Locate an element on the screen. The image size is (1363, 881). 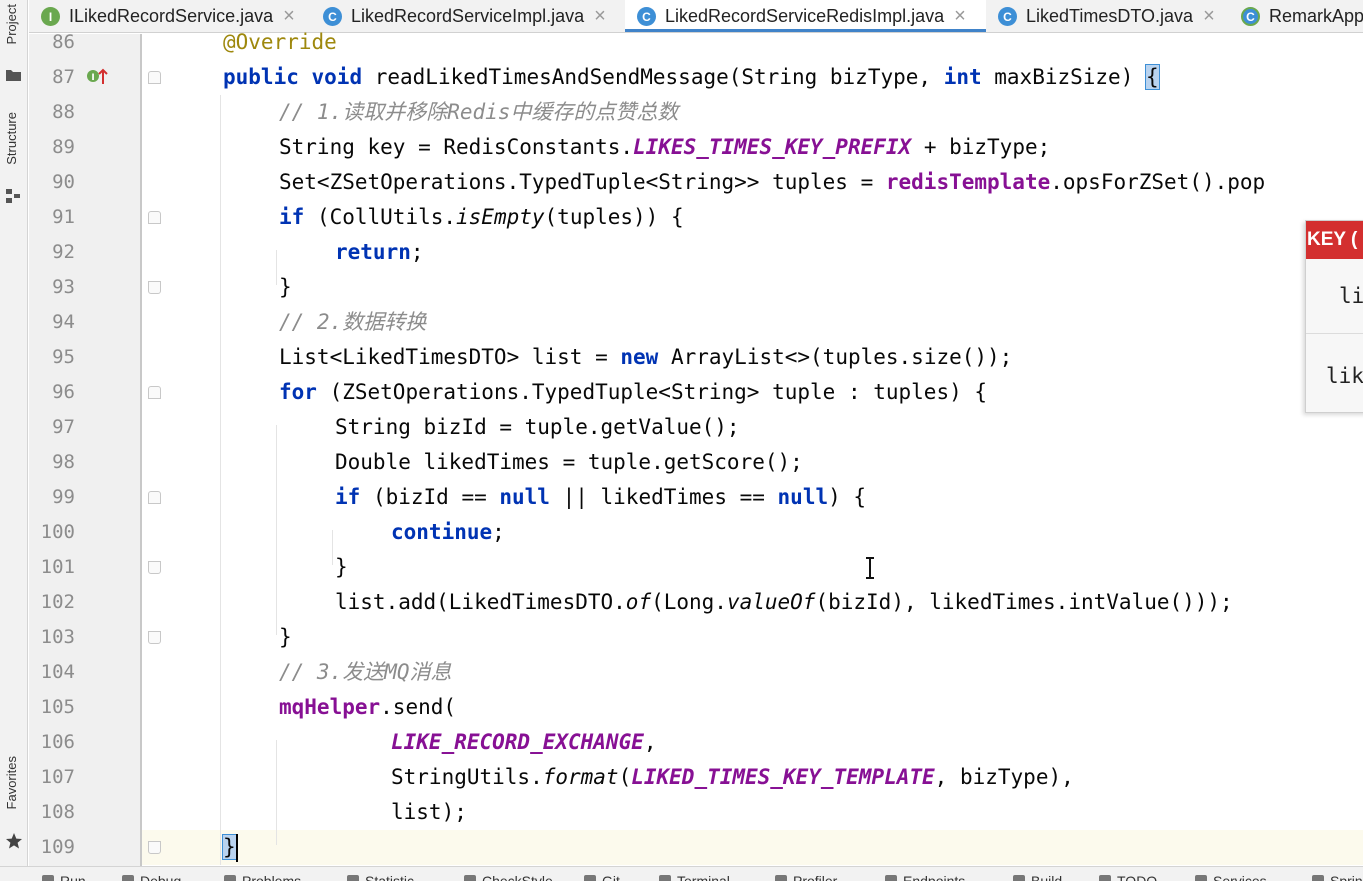
bottom-tool-build: Build is located at coordinates (1037, 877).